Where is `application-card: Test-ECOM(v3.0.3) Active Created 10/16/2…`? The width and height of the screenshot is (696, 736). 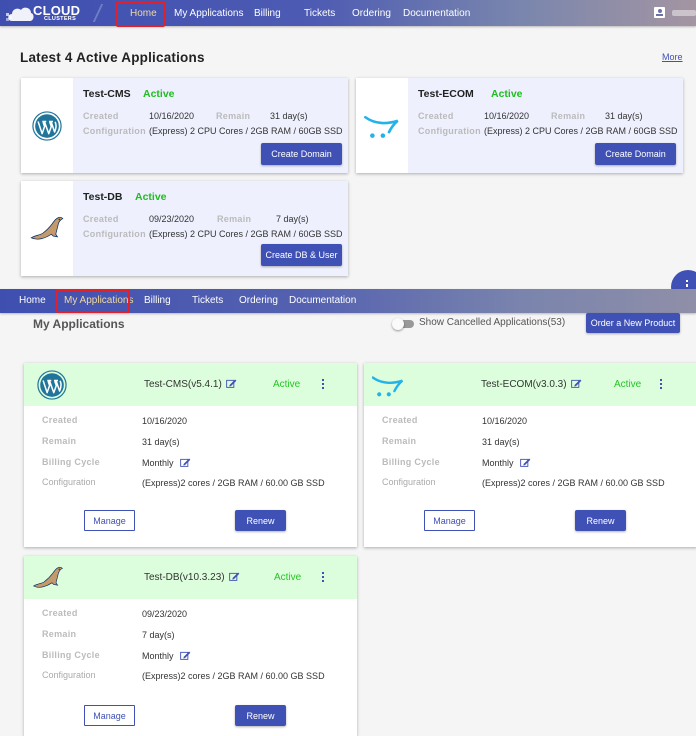 application-card: Test-ECOM(v3.0.3) Active Created 10/16/2… is located at coordinates (530, 455).